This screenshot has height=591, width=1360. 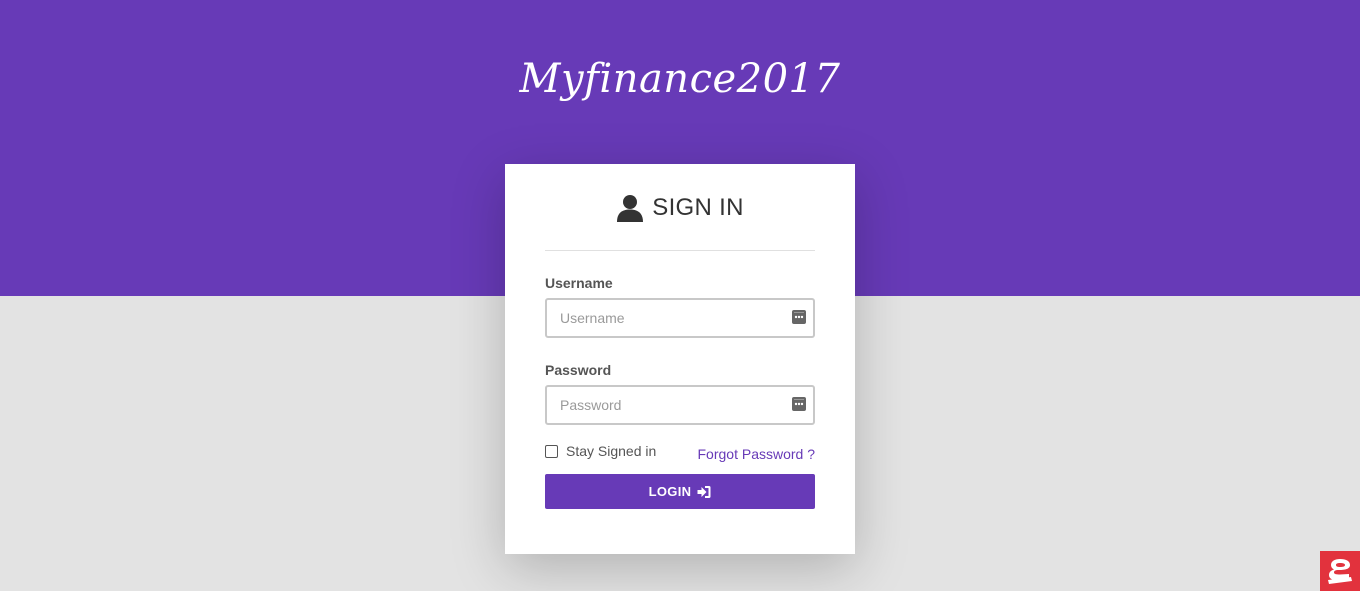 I want to click on password-field-wrap, so click(x=680, y=405).